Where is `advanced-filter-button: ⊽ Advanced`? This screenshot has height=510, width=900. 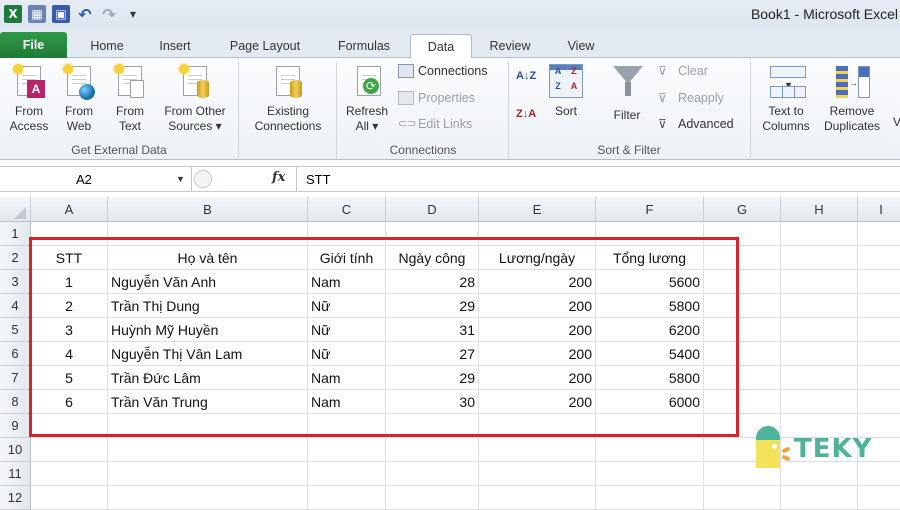 advanced-filter-button: ⊽ Advanced is located at coordinates (696, 124).